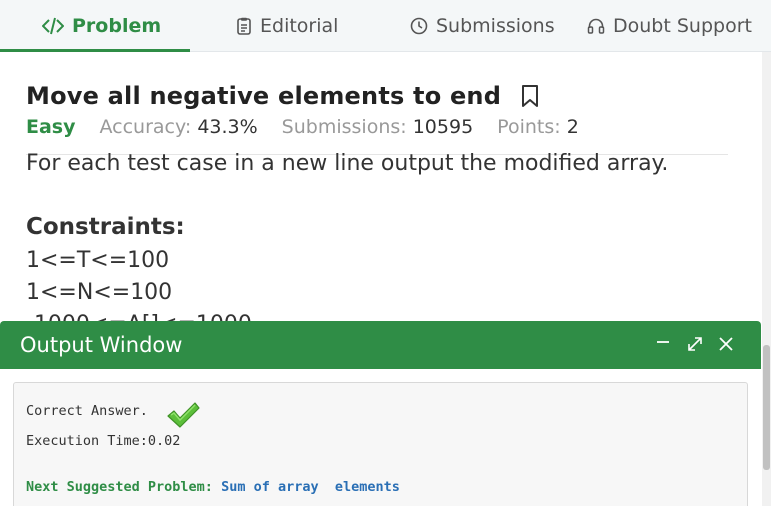  Describe the element at coordinates (145, 127) in the screenshot. I see `accuracy-label: Accuracy:` at that location.